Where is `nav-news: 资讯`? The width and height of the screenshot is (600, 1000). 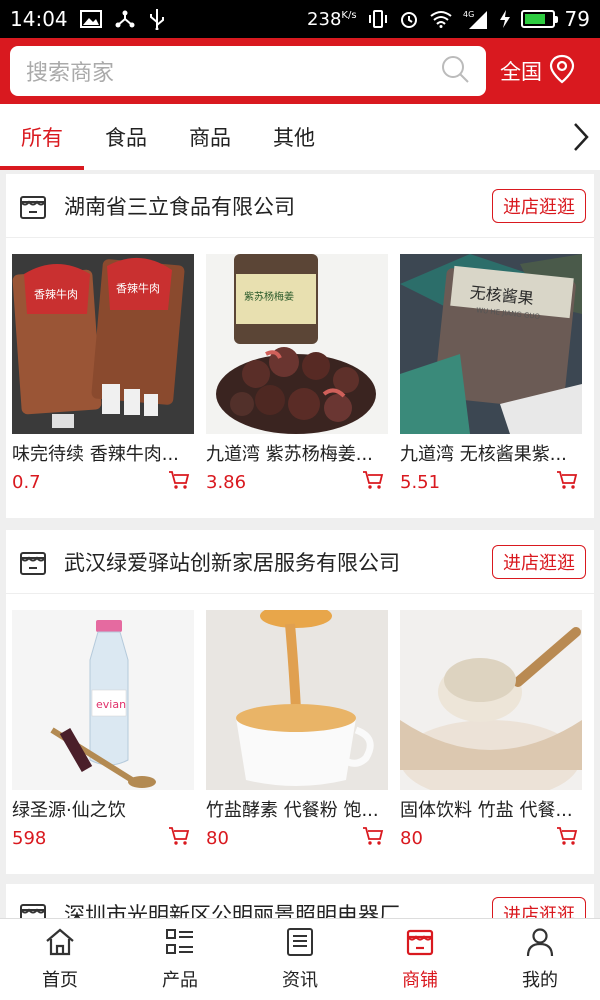 nav-news: 资讯 is located at coordinates (300, 959).